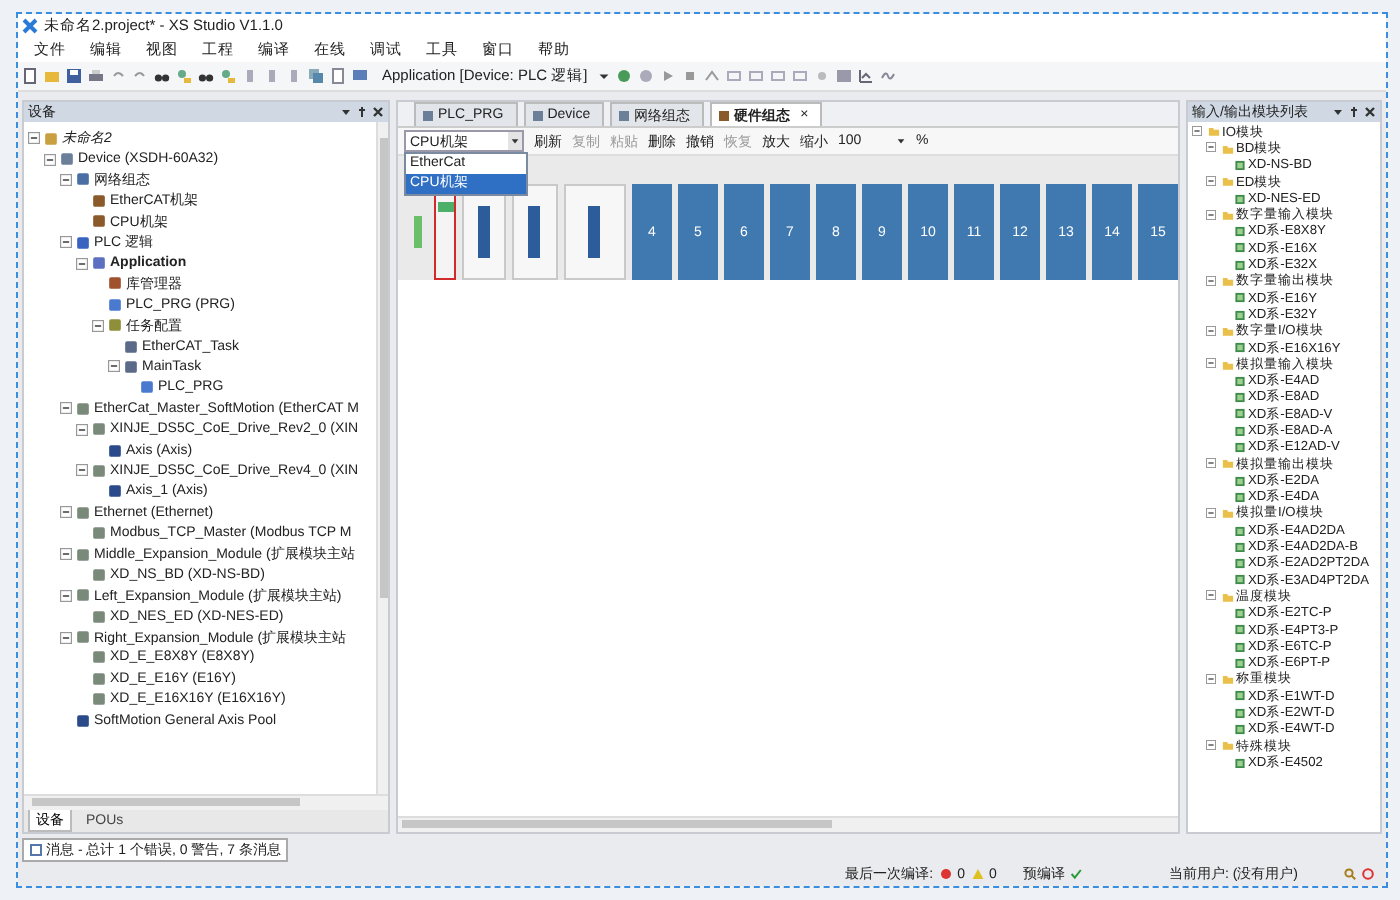 The image size is (1400, 900). What do you see at coordinates (316, 76) in the screenshot?
I see `windows-icon` at bounding box center [316, 76].